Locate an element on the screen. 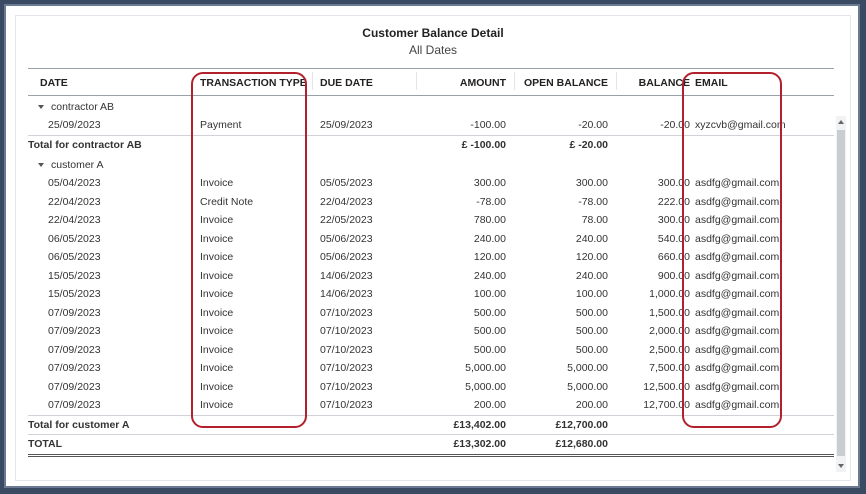 Image resolution: width=866 pixels, height=494 pixels. cell-open-balance: 200.00 is located at coordinates (591, 405).